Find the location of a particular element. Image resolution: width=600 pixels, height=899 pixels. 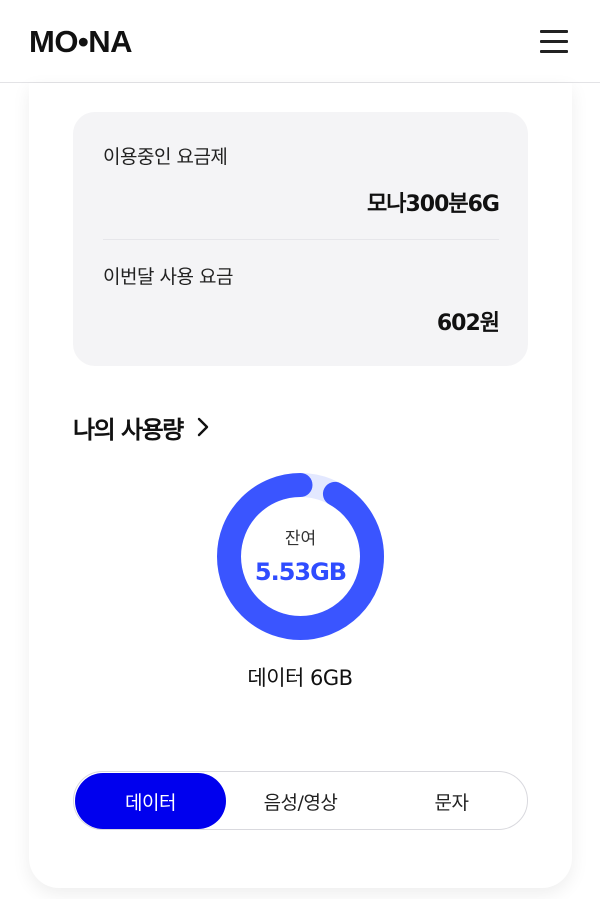

usage-tab-bar: 데이터 음성/영상 문자 is located at coordinates (300, 800).